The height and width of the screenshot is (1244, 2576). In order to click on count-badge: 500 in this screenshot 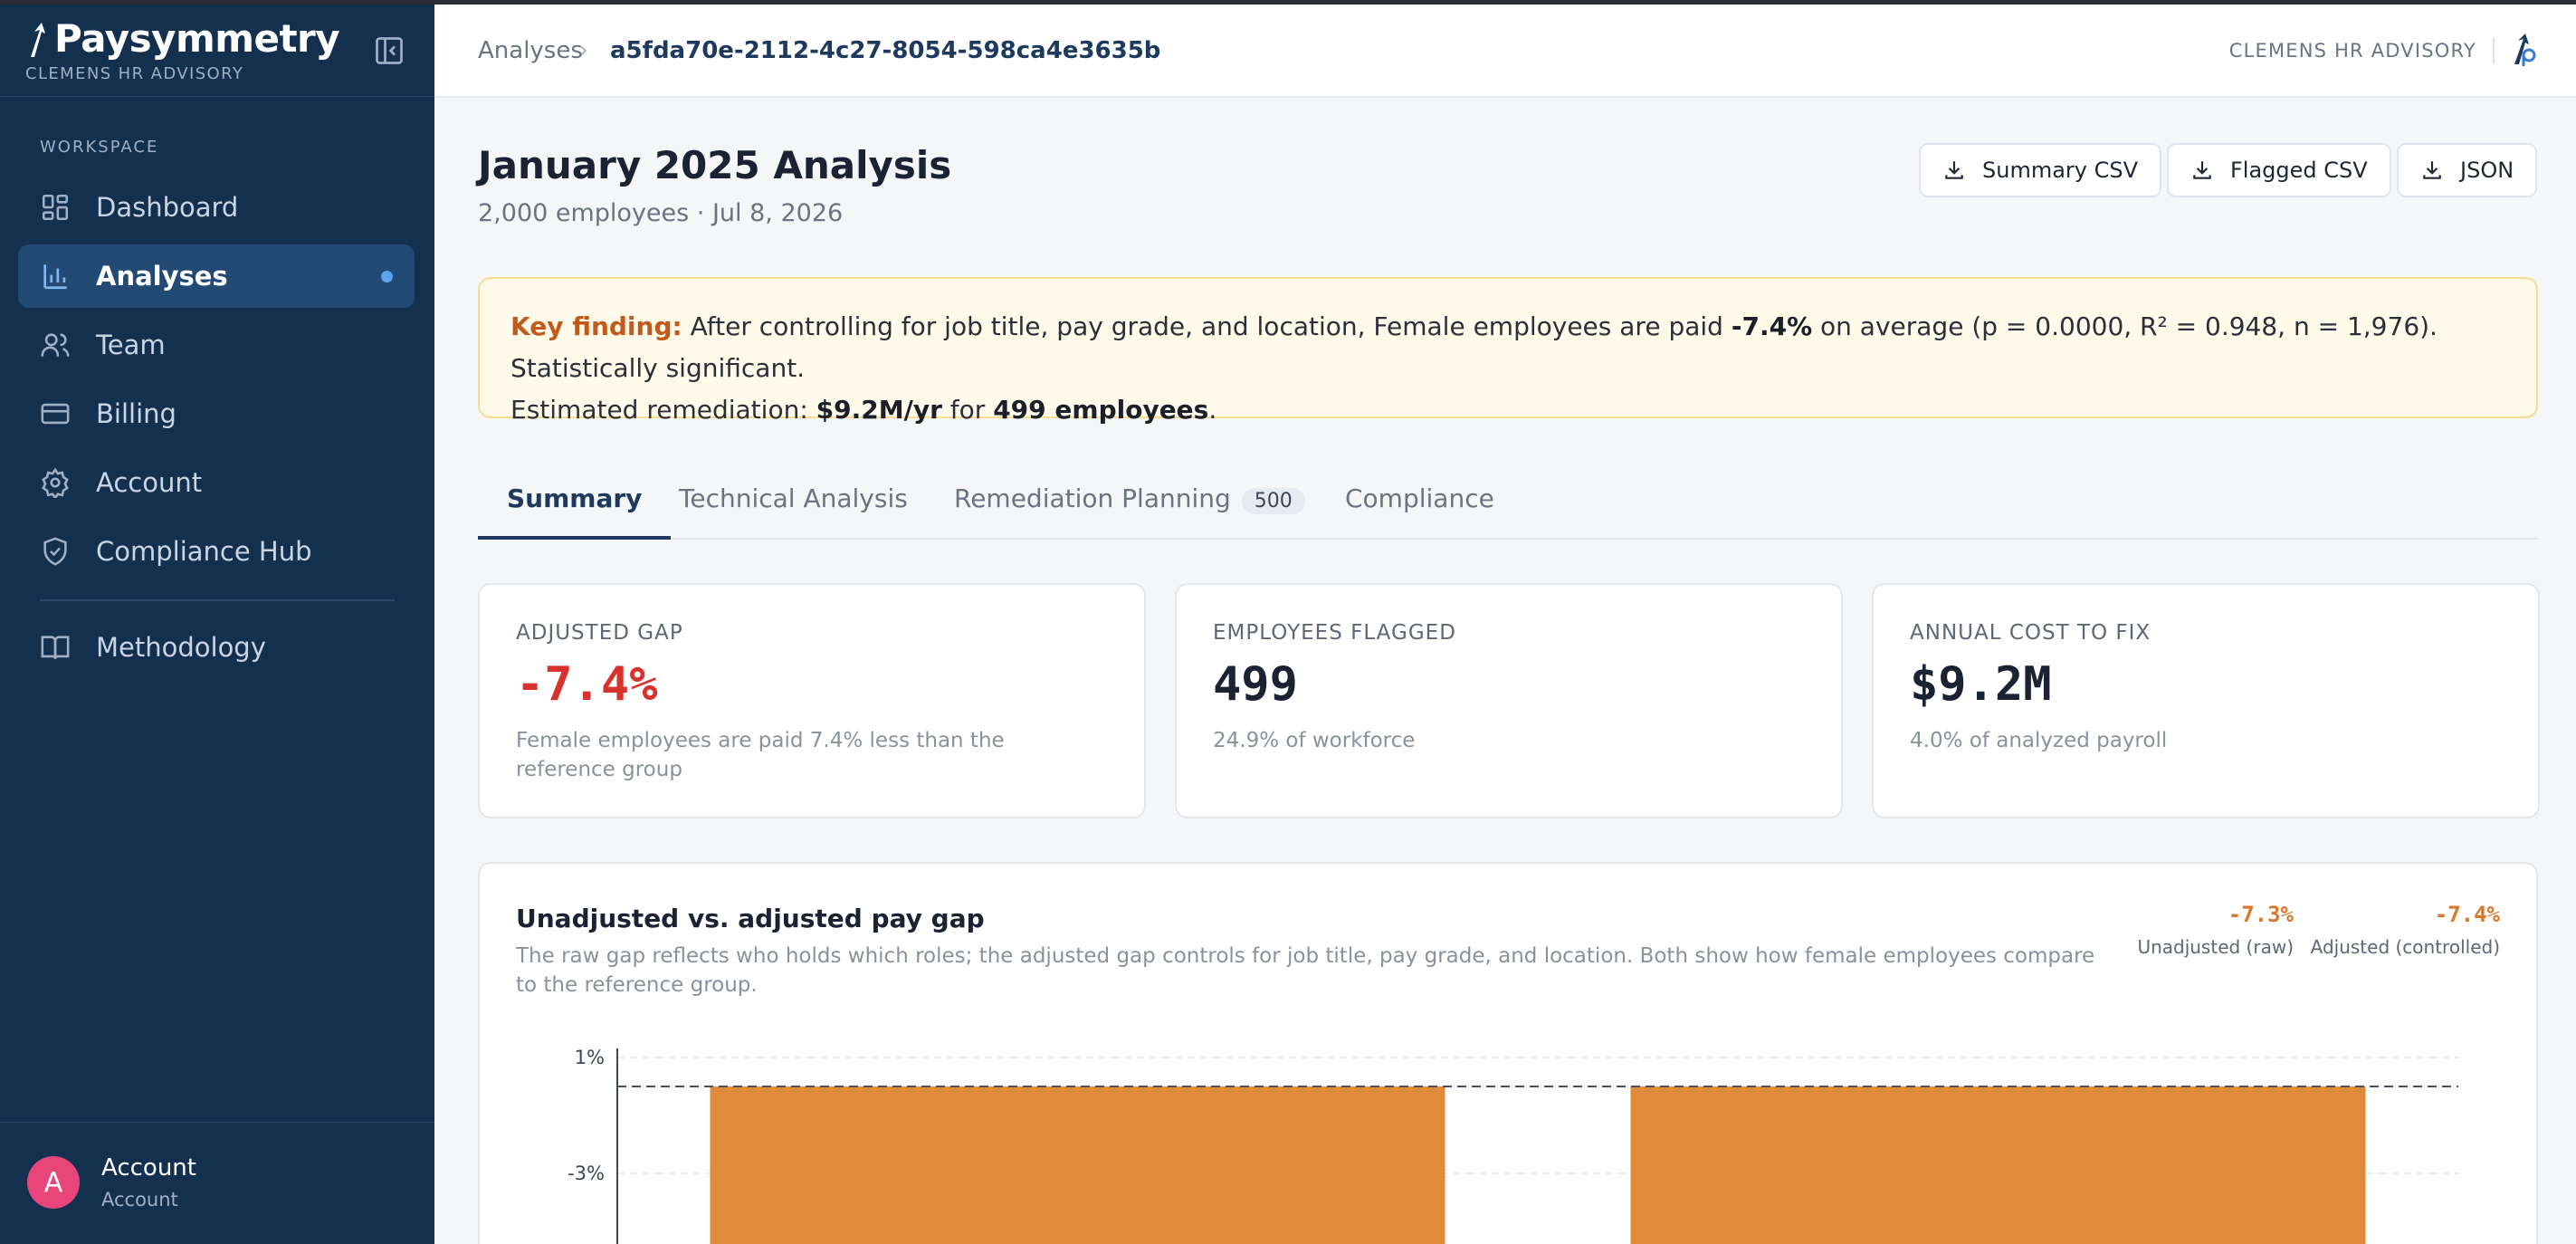, I will do `click(1273, 501)`.